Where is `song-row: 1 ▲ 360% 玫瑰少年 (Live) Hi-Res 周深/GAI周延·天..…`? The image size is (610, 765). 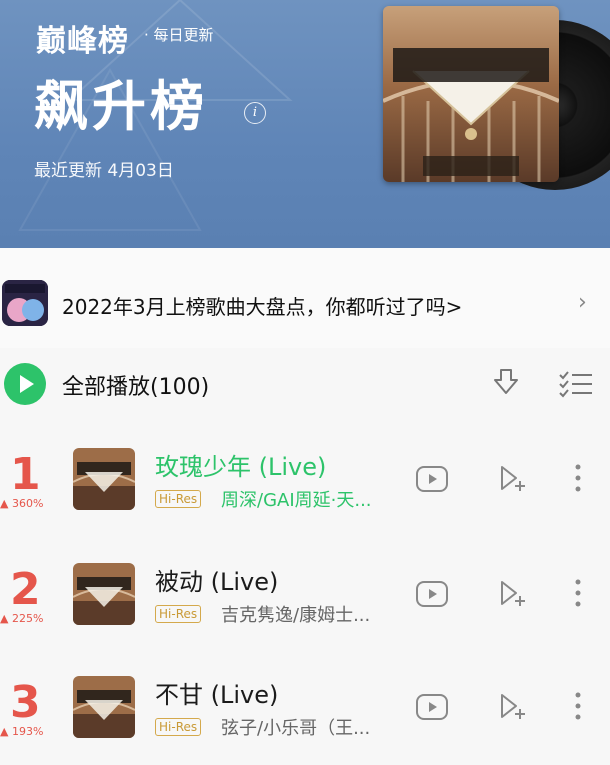
song-row: 1 ▲ 360% 玫瑰少年 (Live) Hi-Res 周深/GAI周延·天..… is located at coordinates (305, 475).